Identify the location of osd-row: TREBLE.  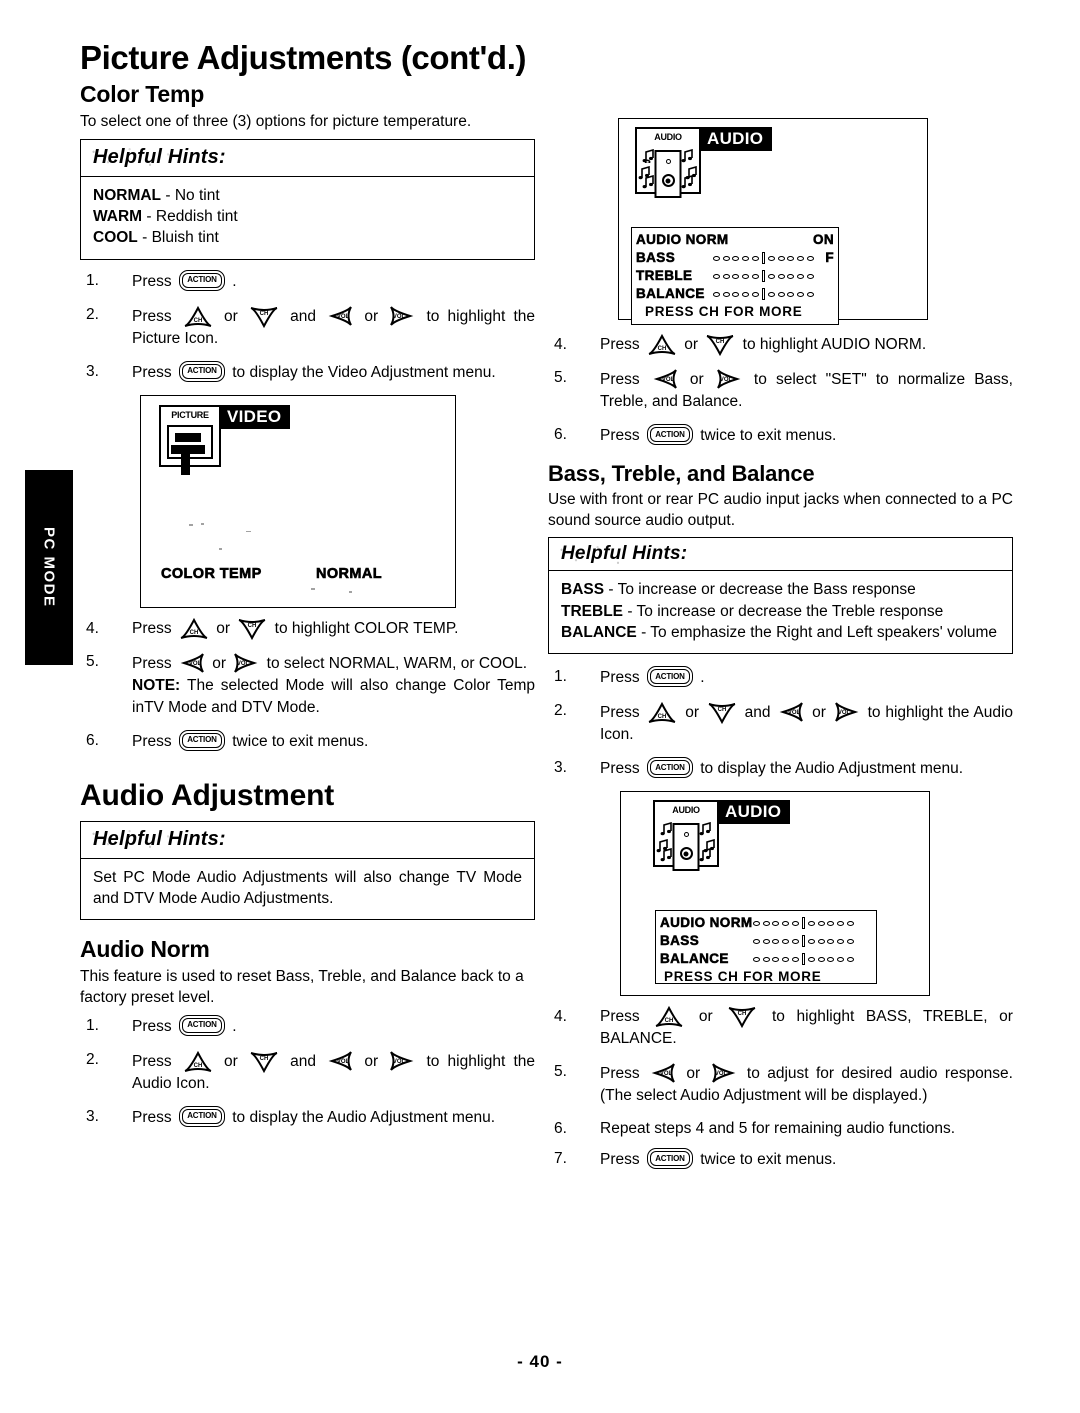
(735, 276).